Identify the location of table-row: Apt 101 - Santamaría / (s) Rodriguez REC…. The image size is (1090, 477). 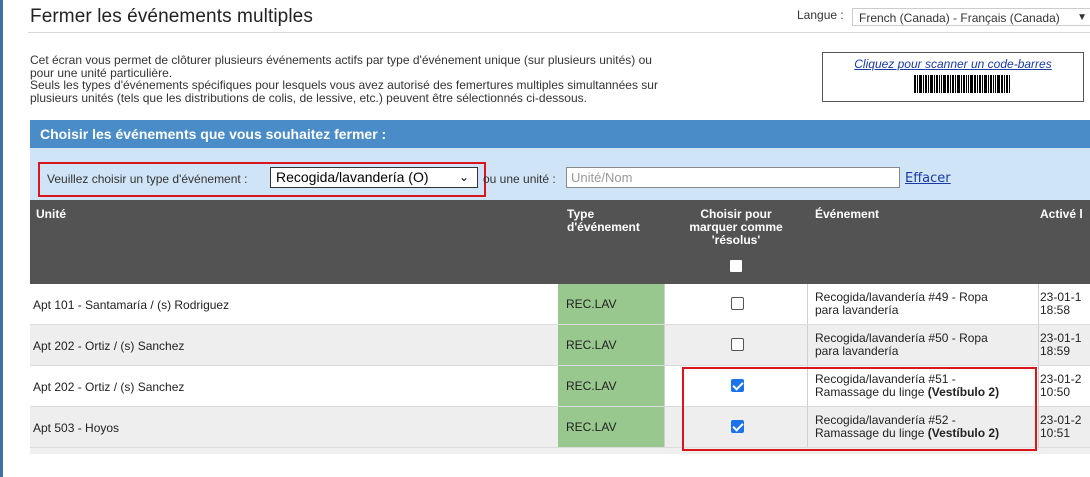
(560, 304).